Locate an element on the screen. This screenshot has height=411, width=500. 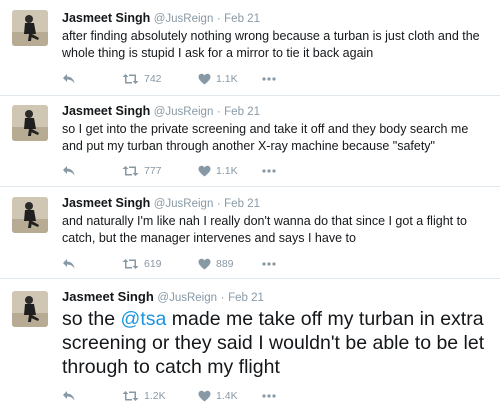
like-button: 1.4K is located at coordinates (218, 396).